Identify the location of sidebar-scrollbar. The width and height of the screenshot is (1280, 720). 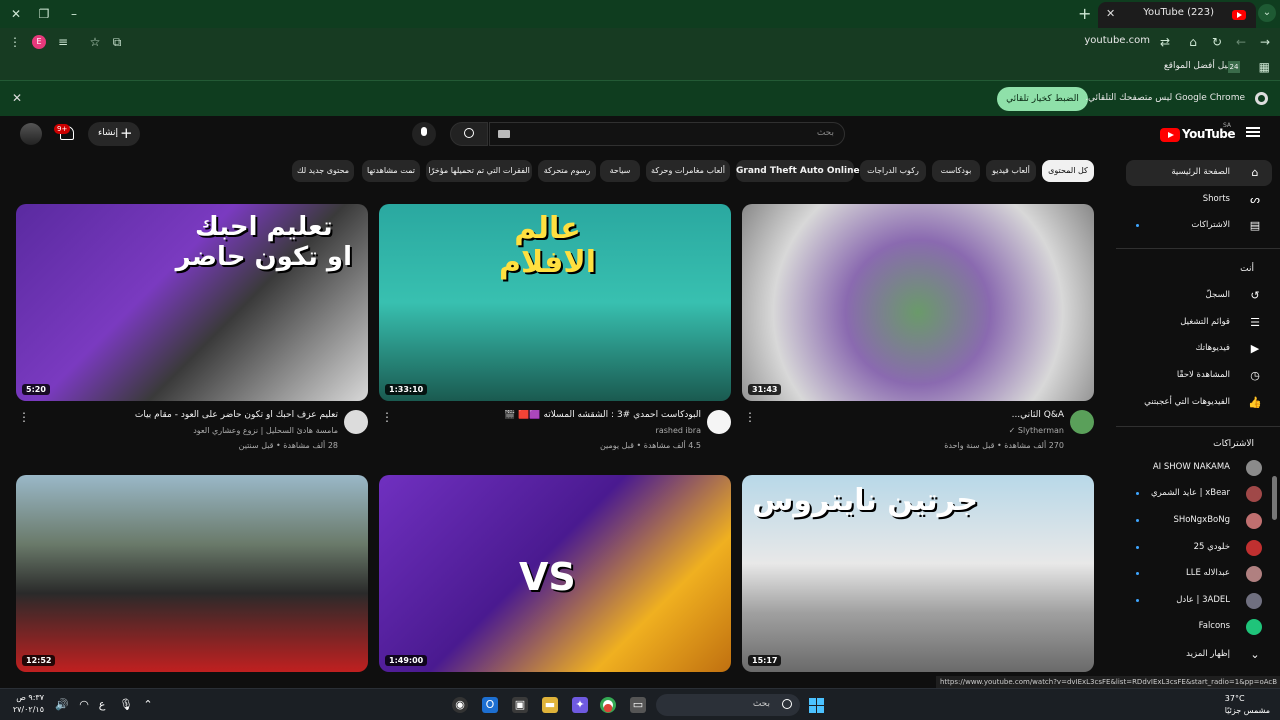
(1274, 498).